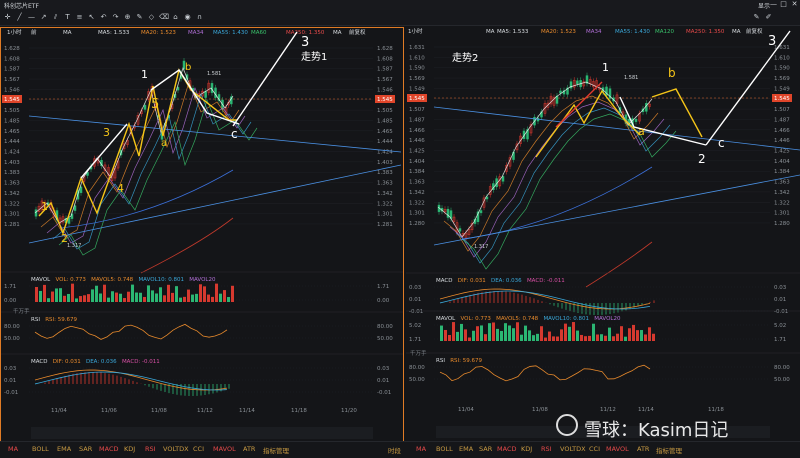  What do you see at coordinates (115, 17) in the screenshot?
I see `redo-icon: ↷` at bounding box center [115, 17].